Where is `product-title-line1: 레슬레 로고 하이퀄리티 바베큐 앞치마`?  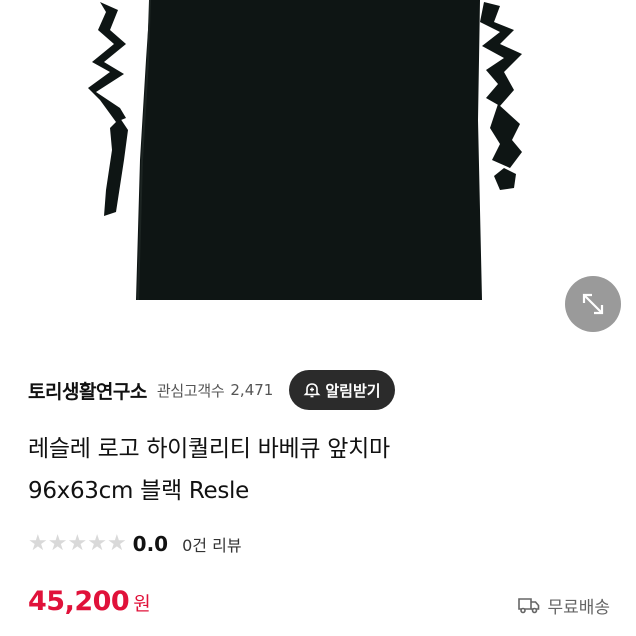 product-title-line1: 레슬레 로고 하이퀄리티 바베큐 앞치마 is located at coordinates (209, 449).